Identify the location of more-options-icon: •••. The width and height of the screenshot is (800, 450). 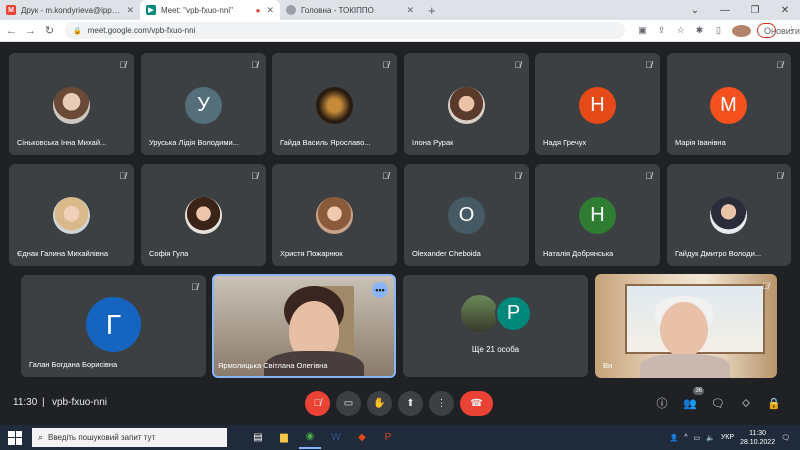
(380, 290).